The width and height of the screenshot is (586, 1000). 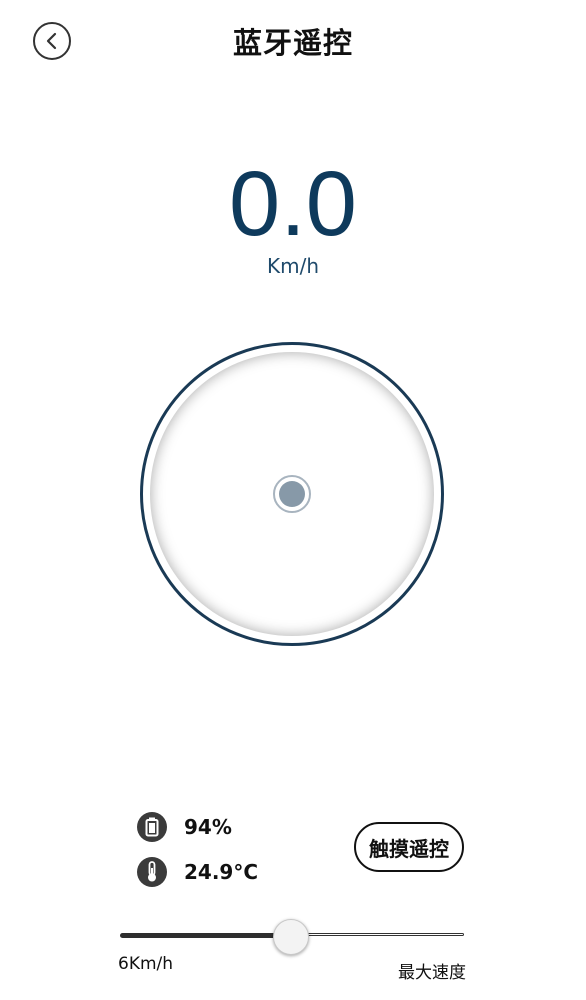 What do you see at coordinates (377, 934) in the screenshot?
I see `slider-track` at bounding box center [377, 934].